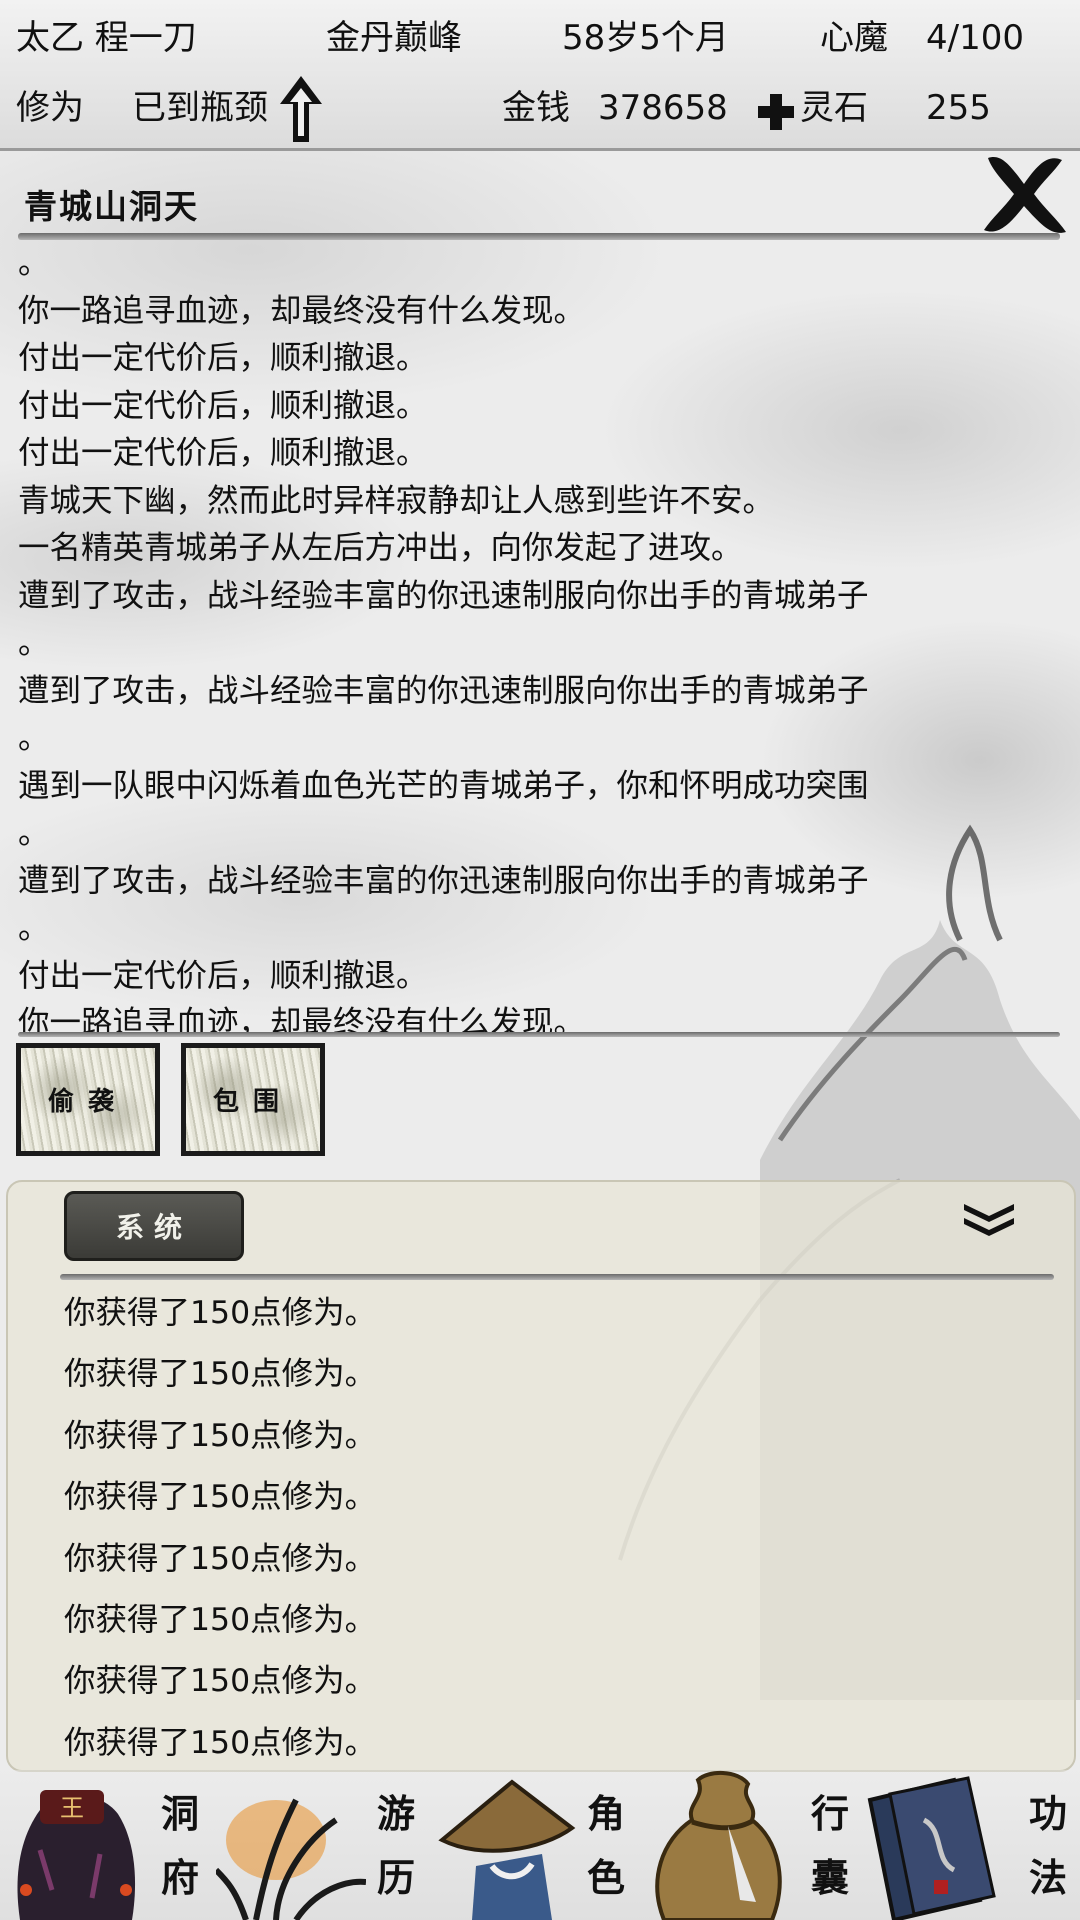  I want to click on nav-skills: 功 法, so click(972, 1845).